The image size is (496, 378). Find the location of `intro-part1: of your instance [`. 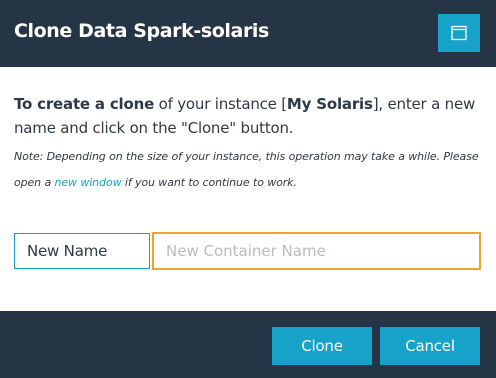

intro-part1: of your instance [ is located at coordinates (220, 104).